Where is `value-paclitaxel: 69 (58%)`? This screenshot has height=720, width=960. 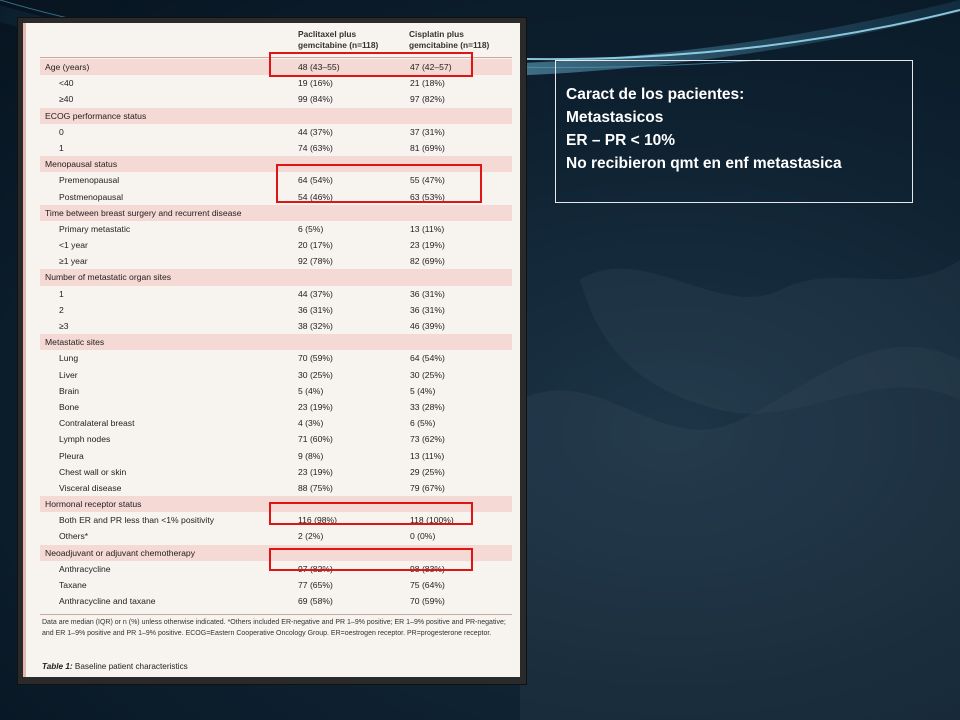
value-paclitaxel: 69 (58%) is located at coordinates (315, 601).